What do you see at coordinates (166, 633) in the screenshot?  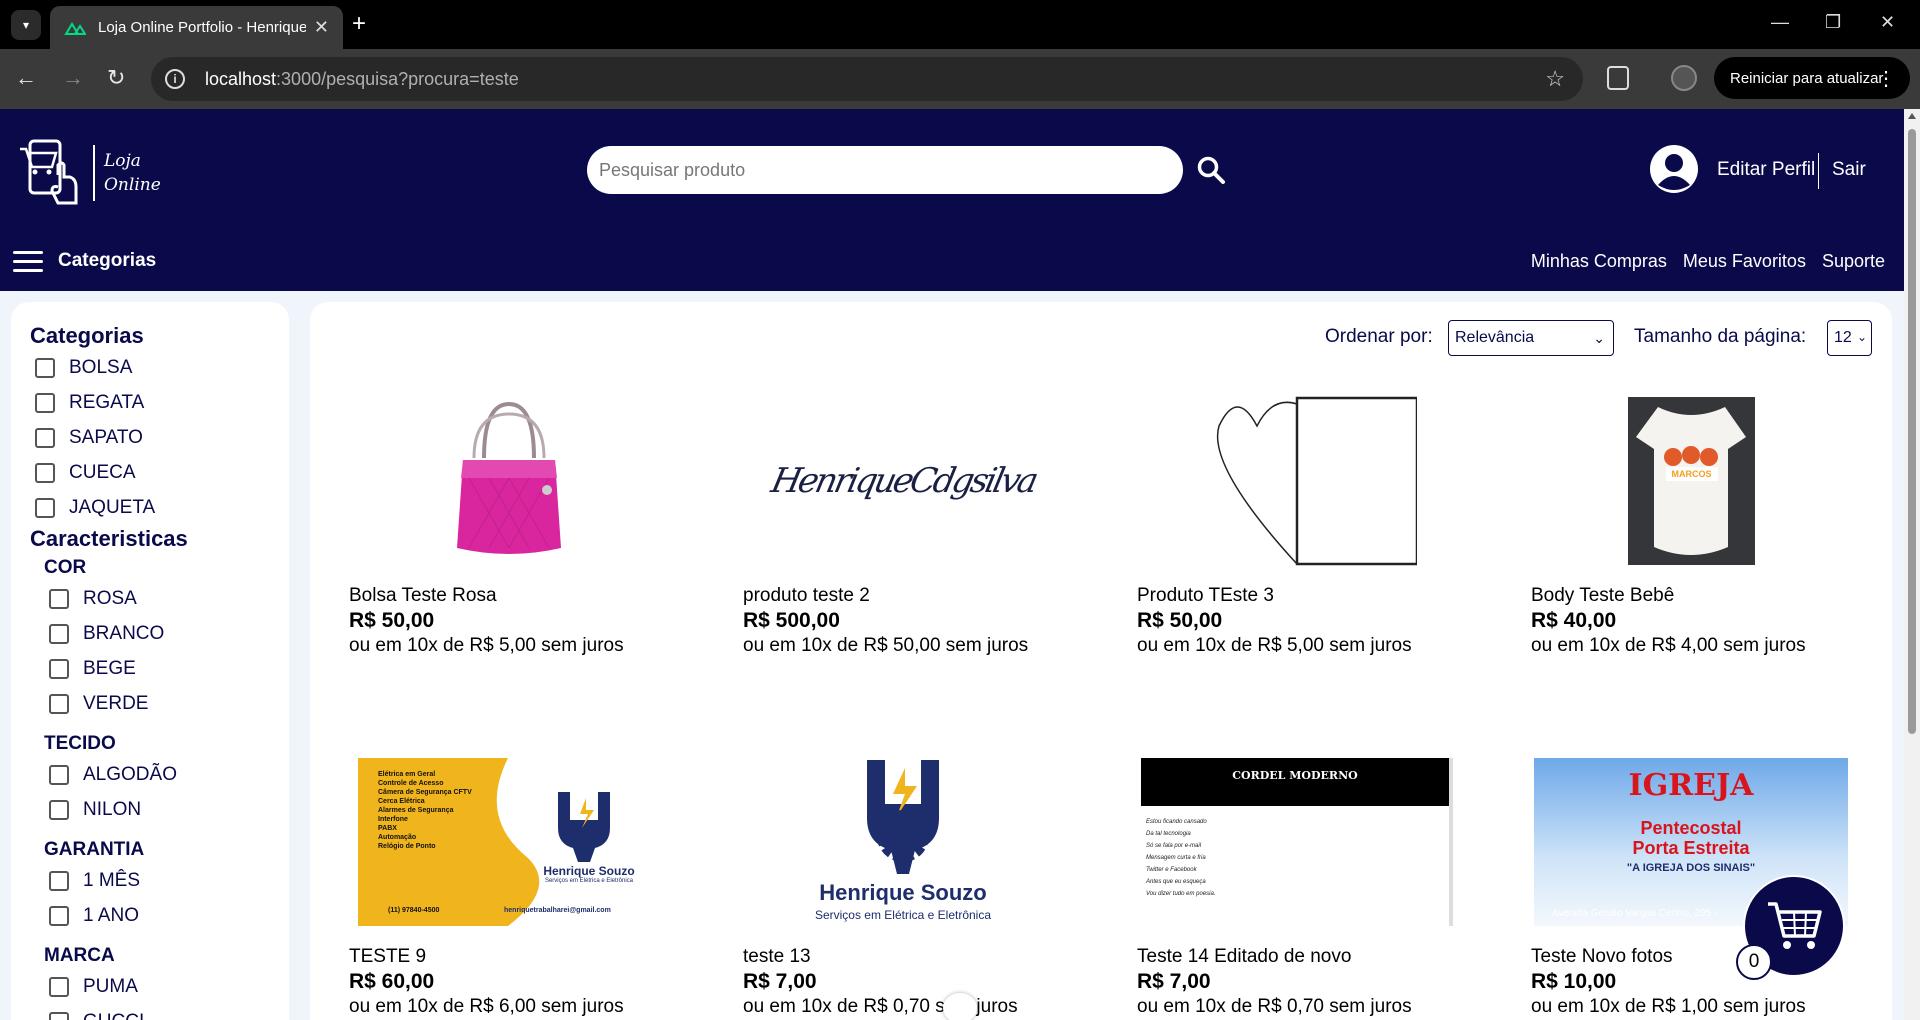 I see `filter-option: BRANCO` at bounding box center [166, 633].